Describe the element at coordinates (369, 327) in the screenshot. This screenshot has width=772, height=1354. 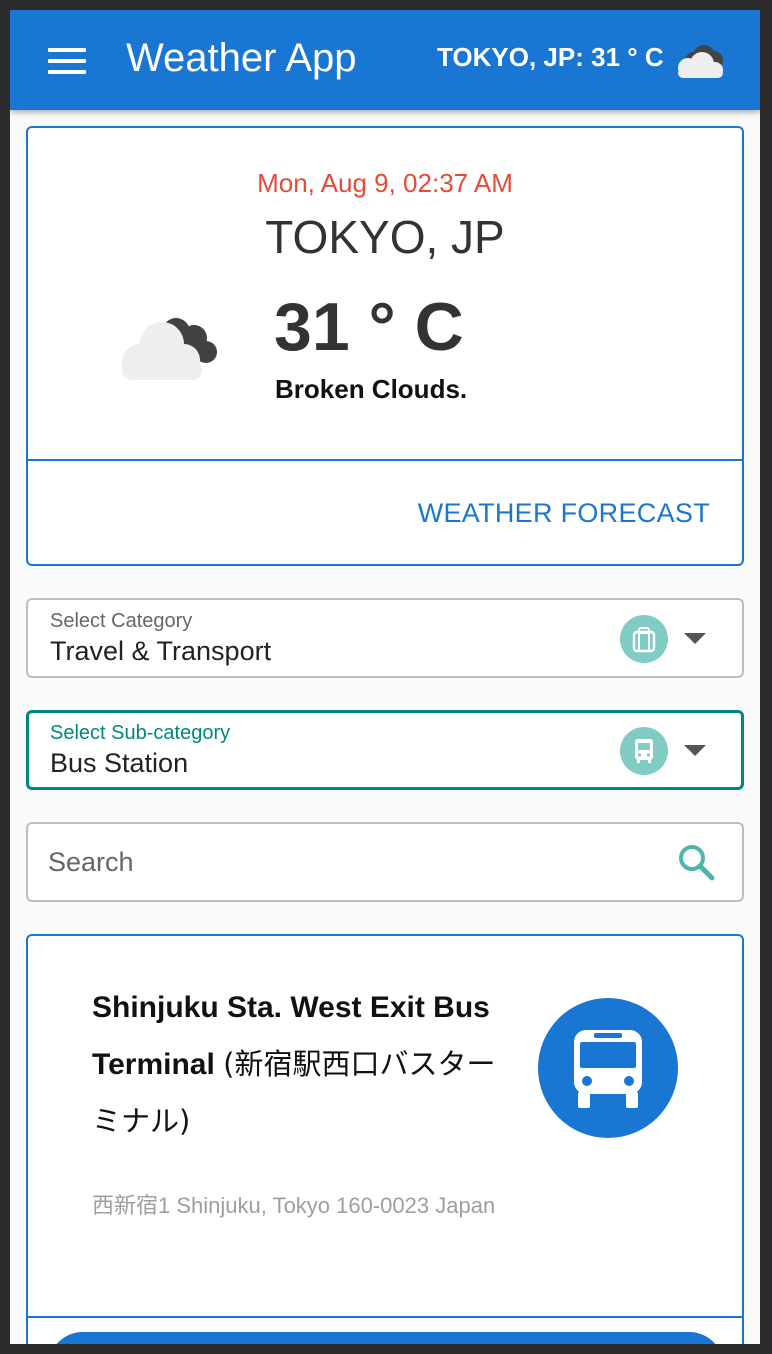
I see `weather-temperature: 31 ° C` at that location.